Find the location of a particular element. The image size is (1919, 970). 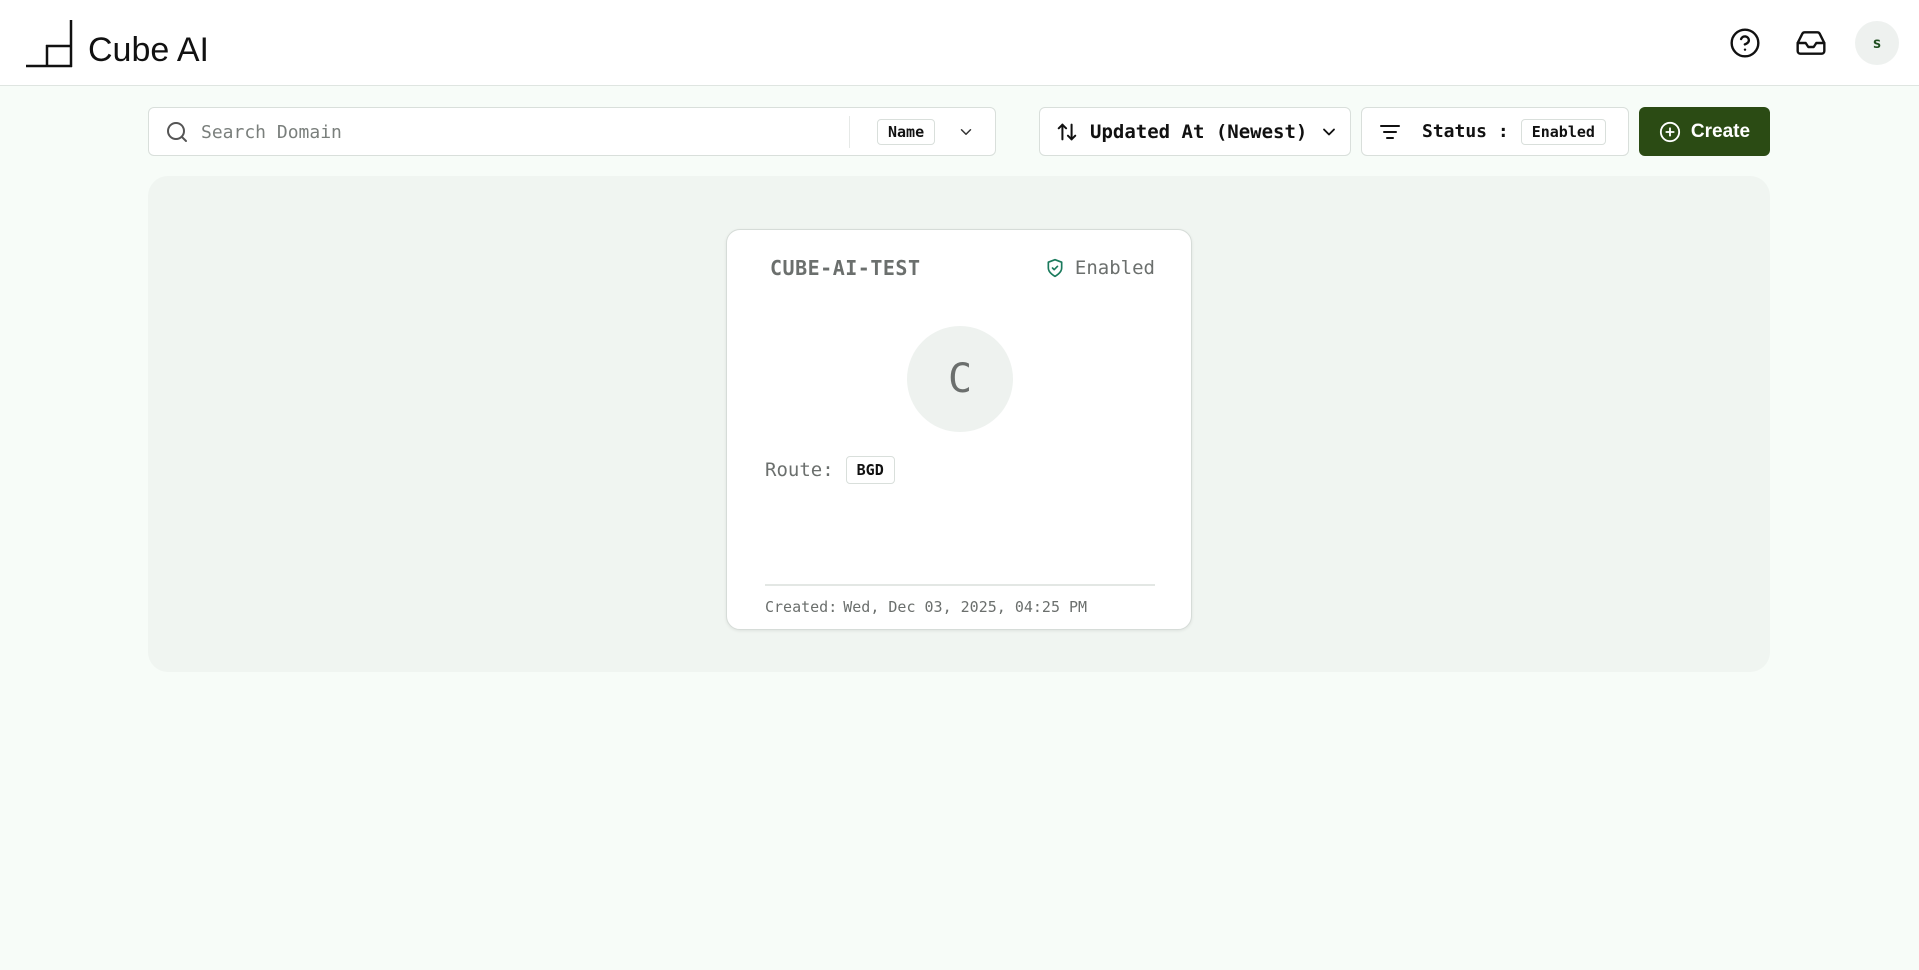

created-row: Created: Wed, Dec 03, 2025, 04:25 PM is located at coordinates (926, 607).